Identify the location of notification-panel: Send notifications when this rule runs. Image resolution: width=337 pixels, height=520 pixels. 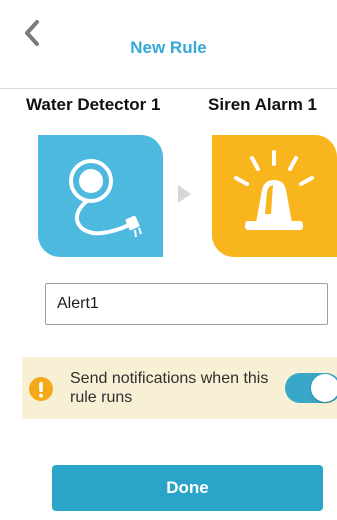
(179, 388).